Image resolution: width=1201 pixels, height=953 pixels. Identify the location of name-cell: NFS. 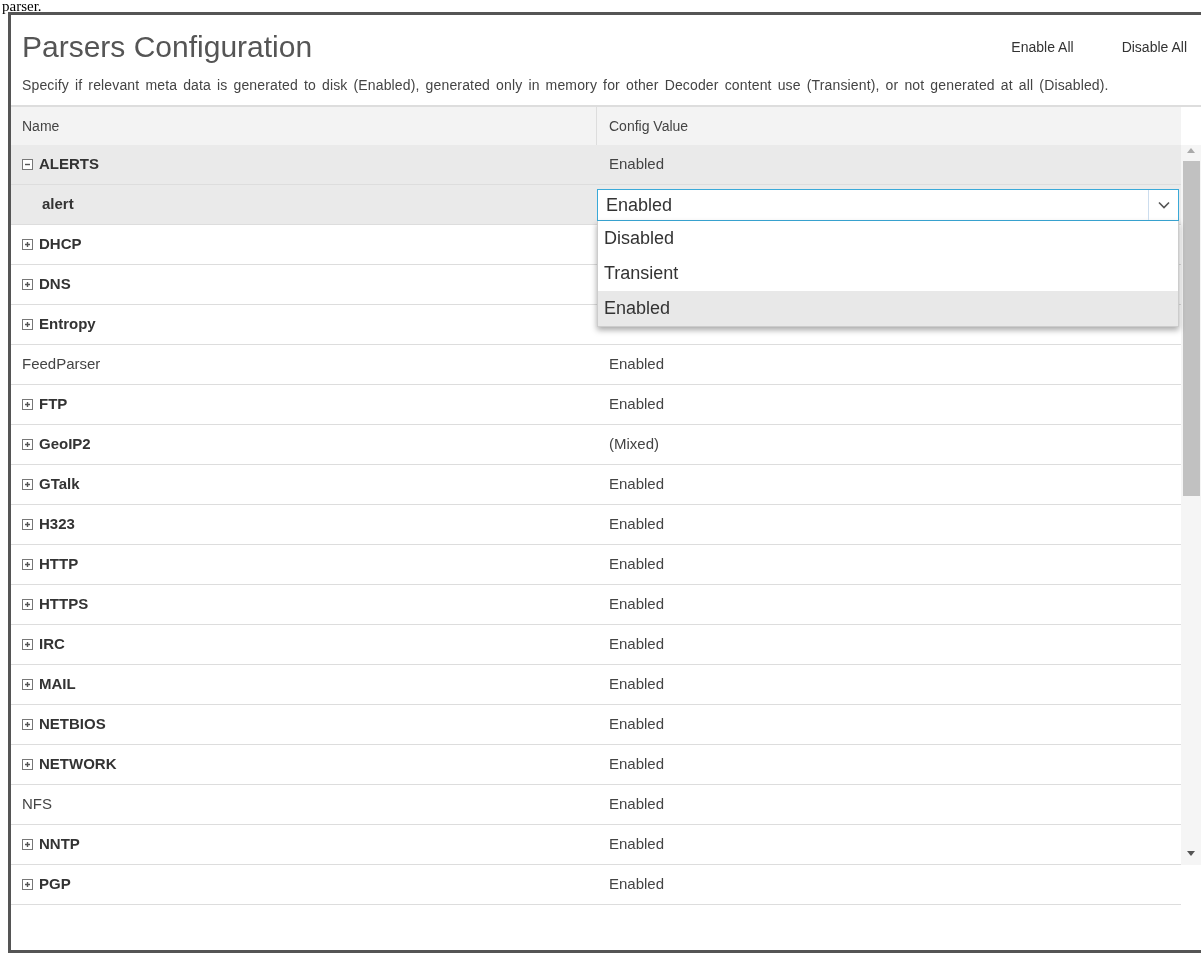
(304, 804).